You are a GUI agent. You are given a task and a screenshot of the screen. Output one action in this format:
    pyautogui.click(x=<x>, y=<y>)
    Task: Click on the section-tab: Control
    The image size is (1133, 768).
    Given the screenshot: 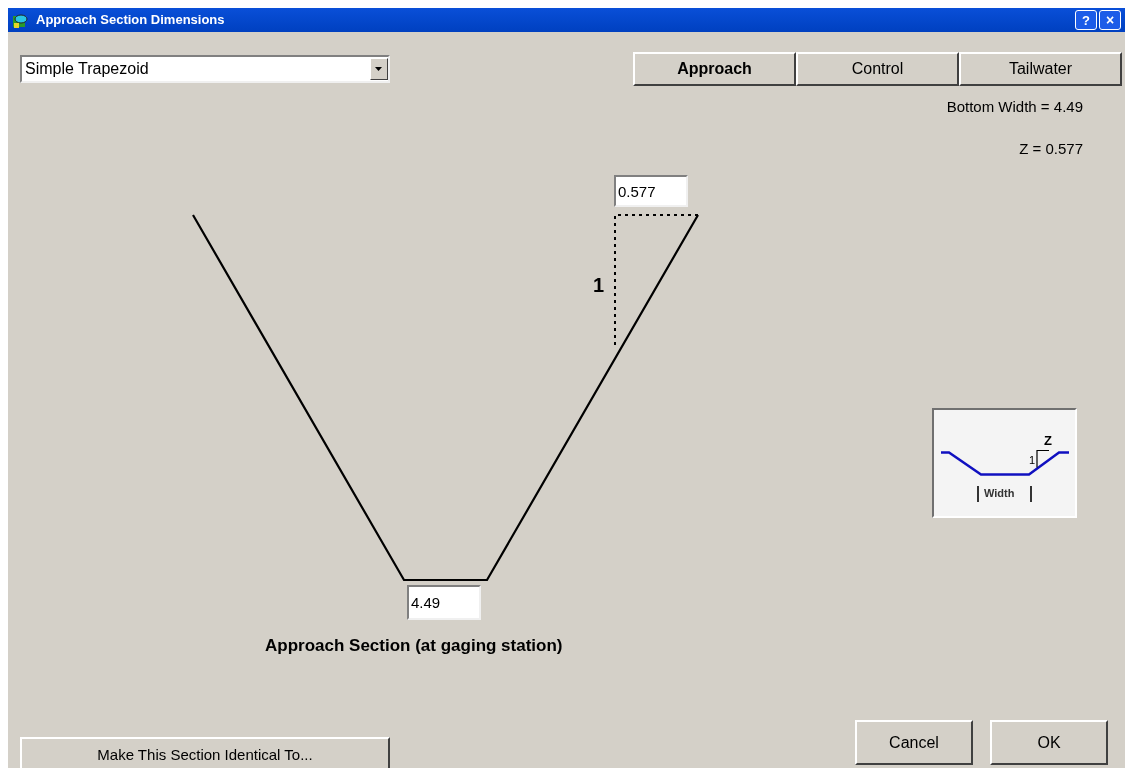 What is the action you would take?
    pyautogui.click(x=877, y=69)
    